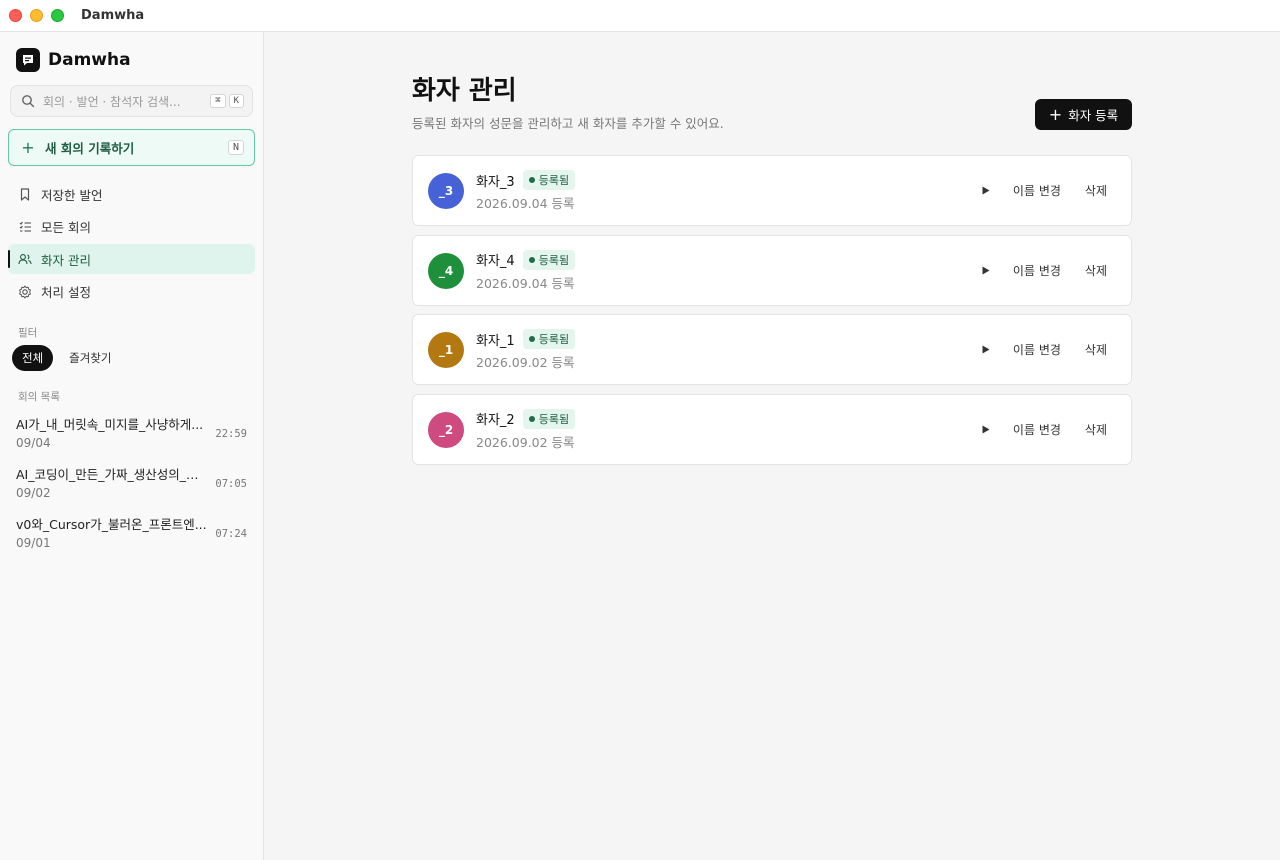 This screenshot has height=860, width=1280. Describe the element at coordinates (446, 270) in the screenshot. I see `avatar: _4` at that location.